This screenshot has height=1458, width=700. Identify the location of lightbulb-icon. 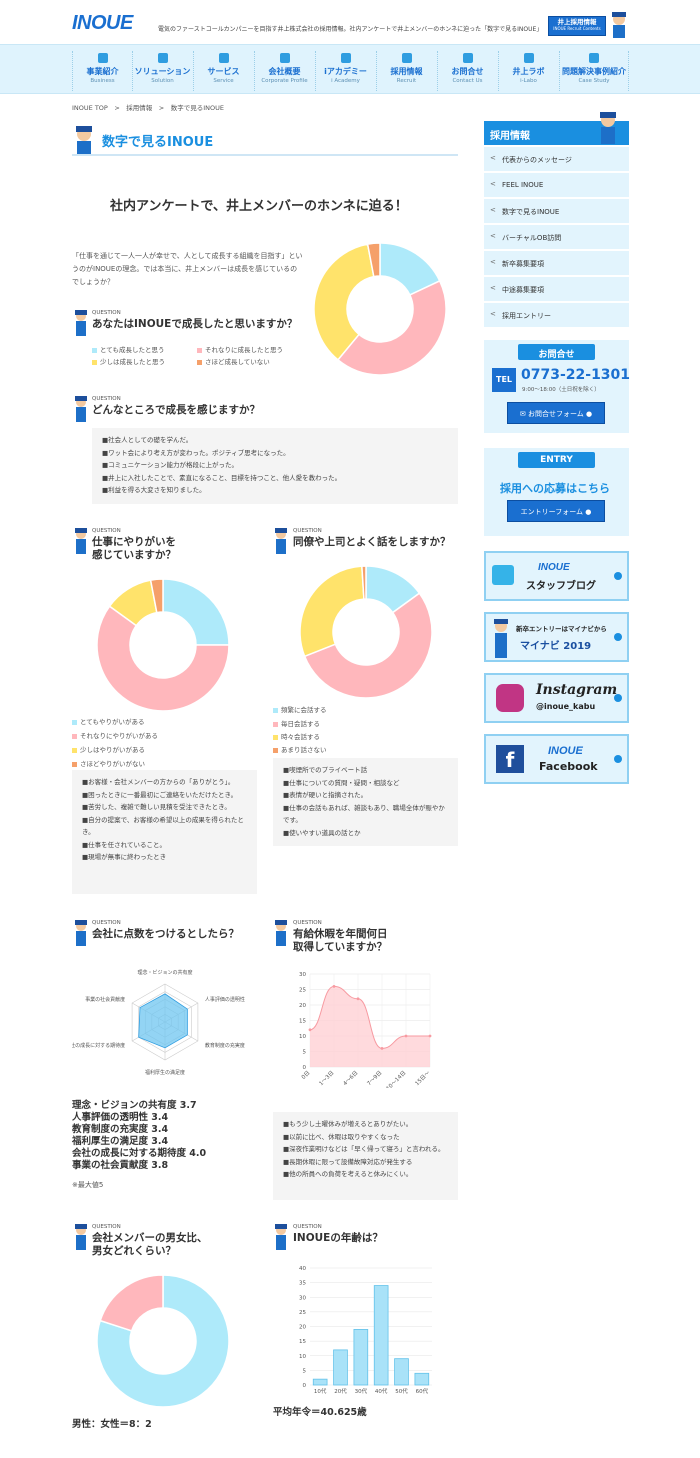
(162, 58).